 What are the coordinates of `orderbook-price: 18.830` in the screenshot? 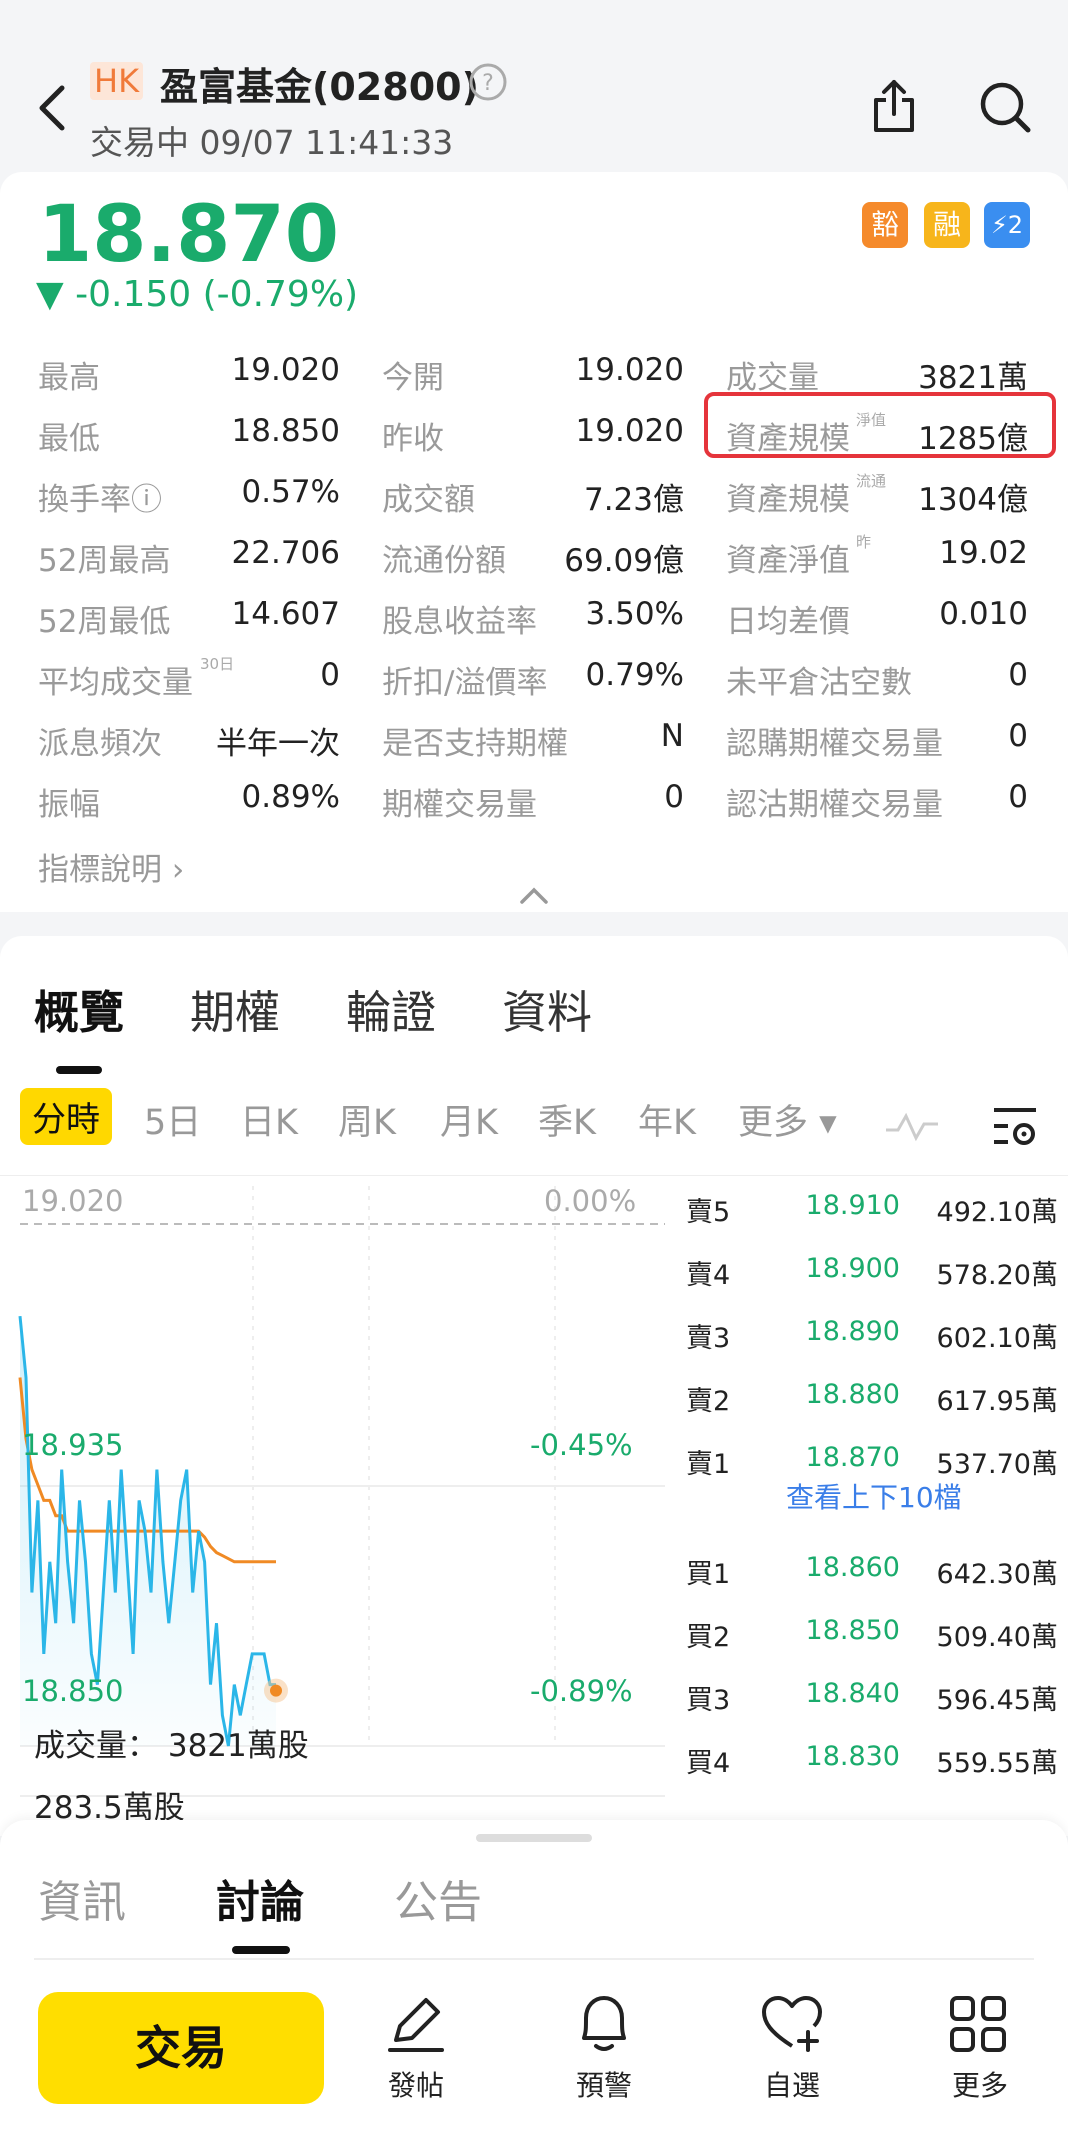 It's located at (852, 1756).